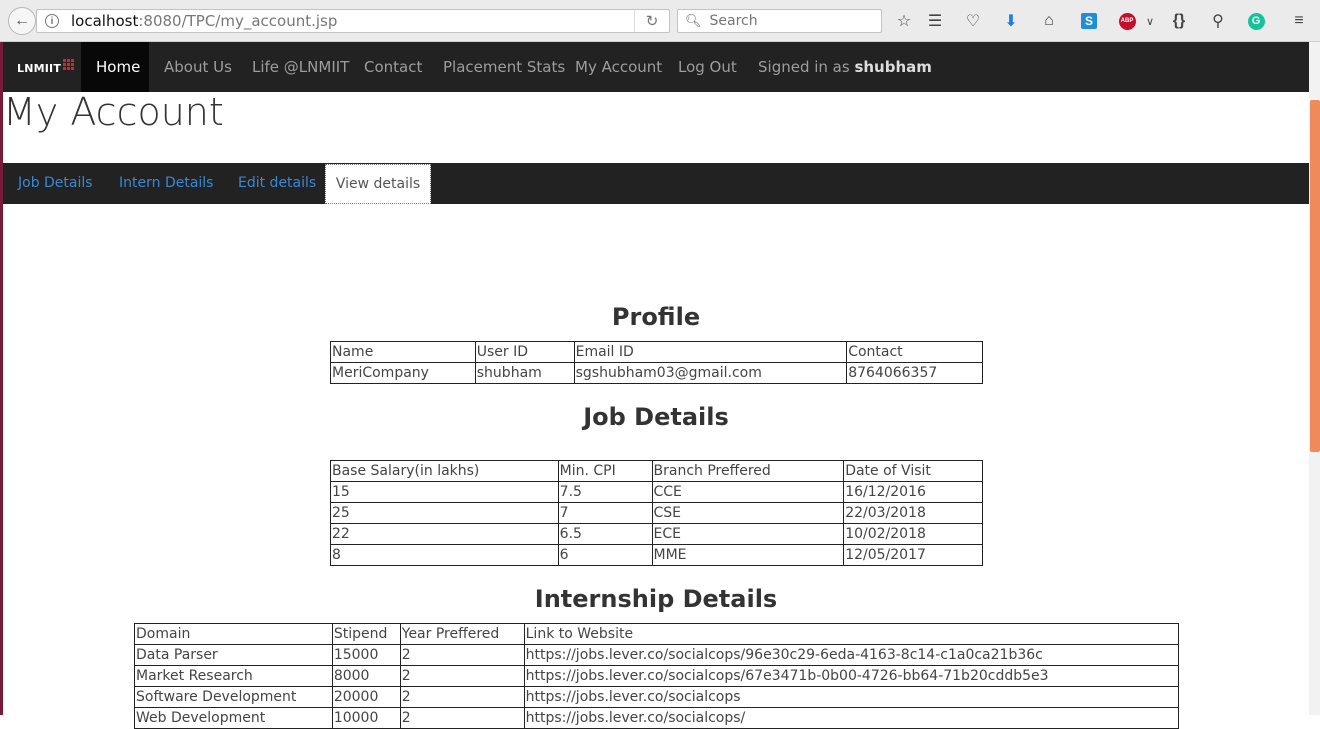  Describe the element at coordinates (851, 697) in the screenshot. I see `table-cell: https://jobs.lever.co/socialcops` at that location.